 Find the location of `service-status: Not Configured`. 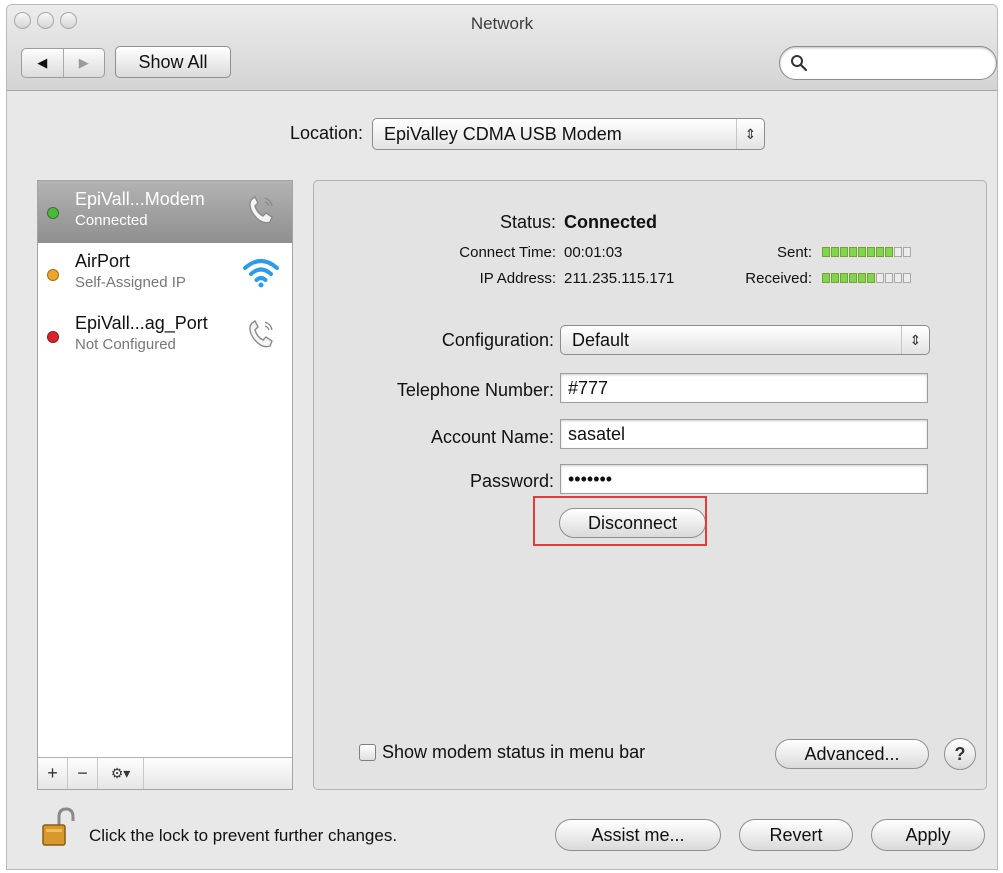

service-status: Not Configured is located at coordinates (125, 344).